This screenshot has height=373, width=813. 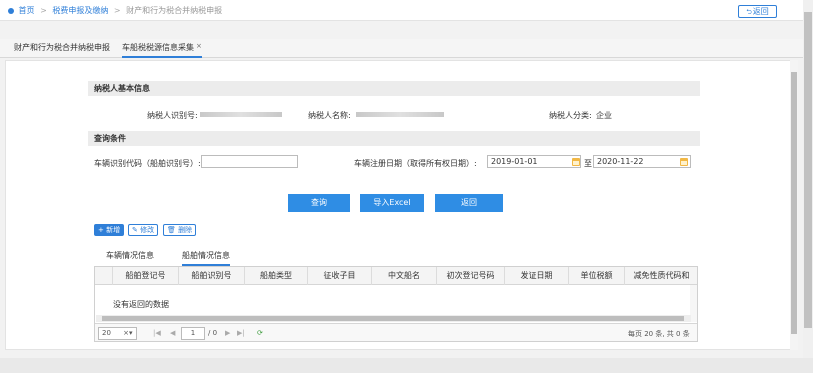 I want to click on no-data-message: 没有返回的数据, so click(x=141, y=304).